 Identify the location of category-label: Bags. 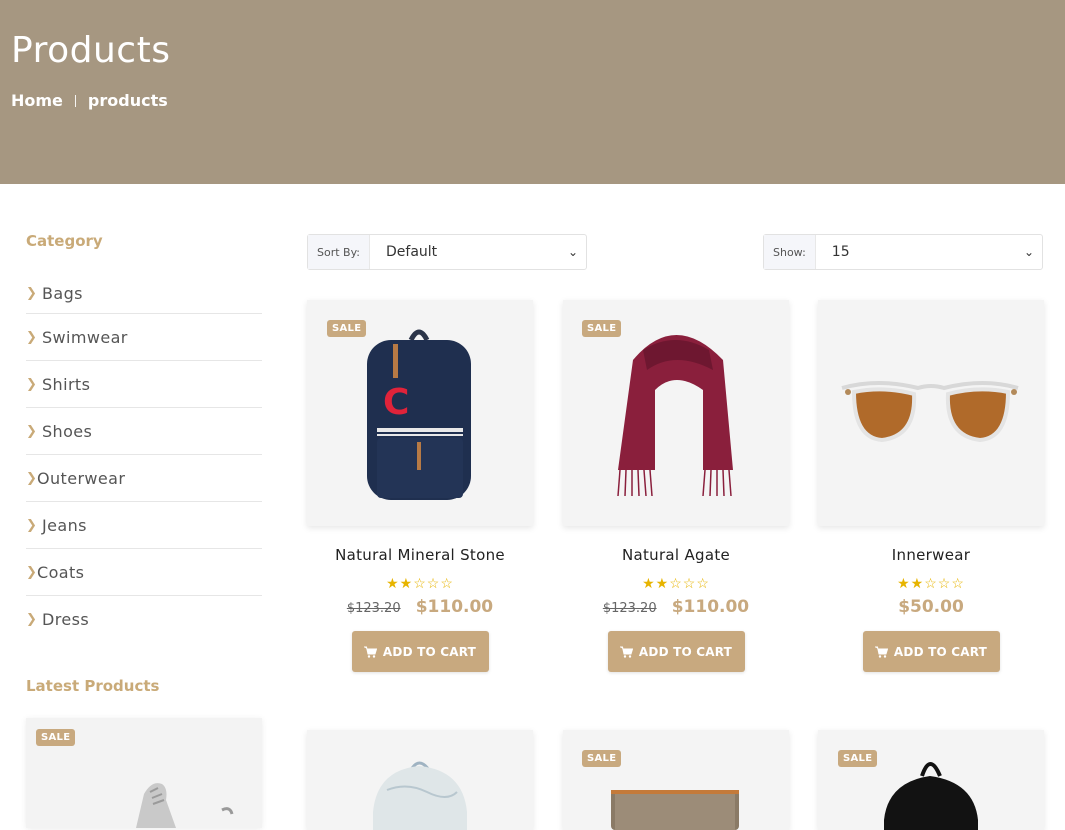
(62, 293).